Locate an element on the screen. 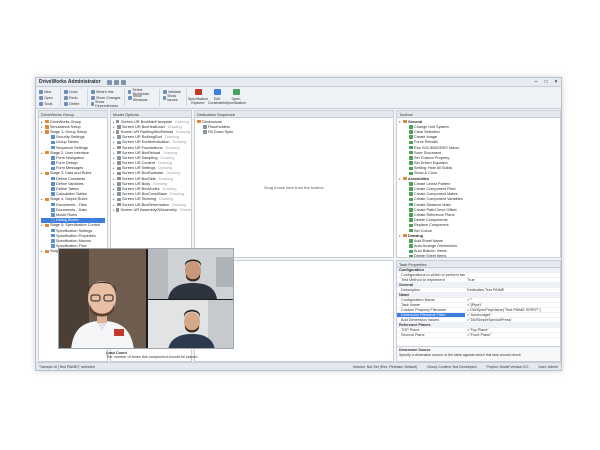 This screenshot has width=600, height=450. list-item: ▸ Screen UR Ra4bngSort Drawing is located at coordinates (151, 137).